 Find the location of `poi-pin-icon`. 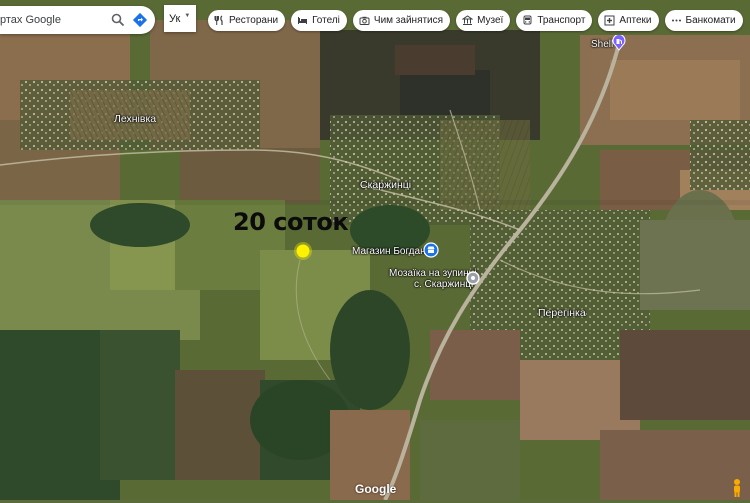

poi-pin-icon is located at coordinates (473, 280).